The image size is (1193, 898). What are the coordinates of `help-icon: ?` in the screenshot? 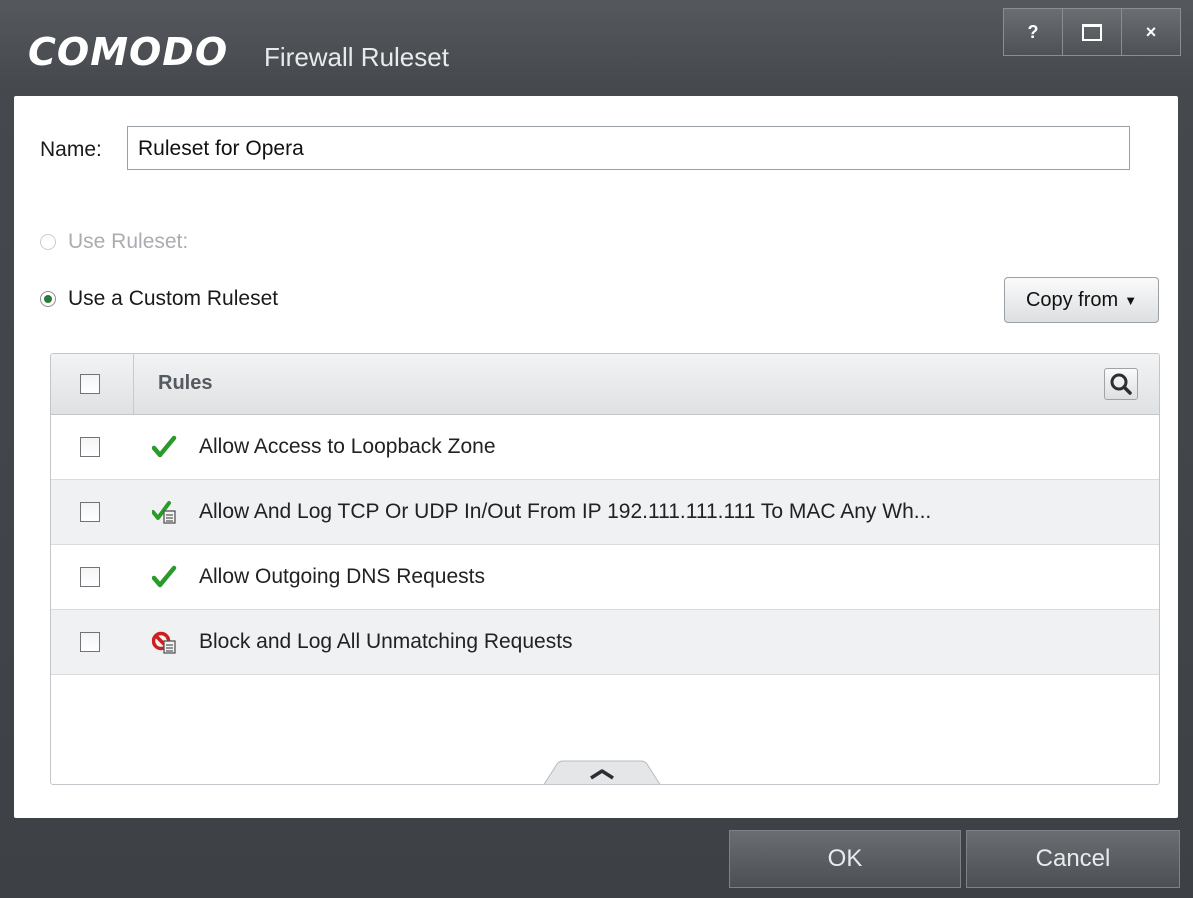 It's located at (1033, 31).